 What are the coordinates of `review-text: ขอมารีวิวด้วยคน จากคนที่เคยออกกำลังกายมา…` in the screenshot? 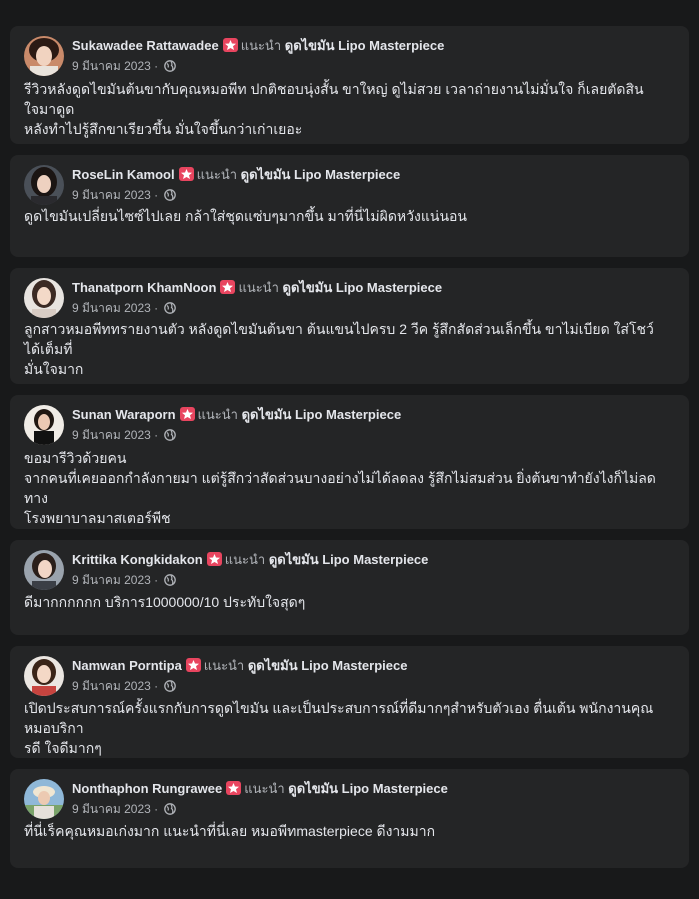 It's located at (340, 488).